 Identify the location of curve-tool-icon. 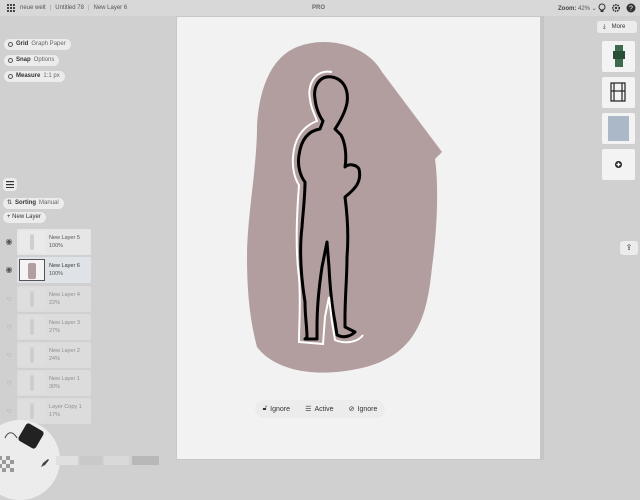
(11, 435).